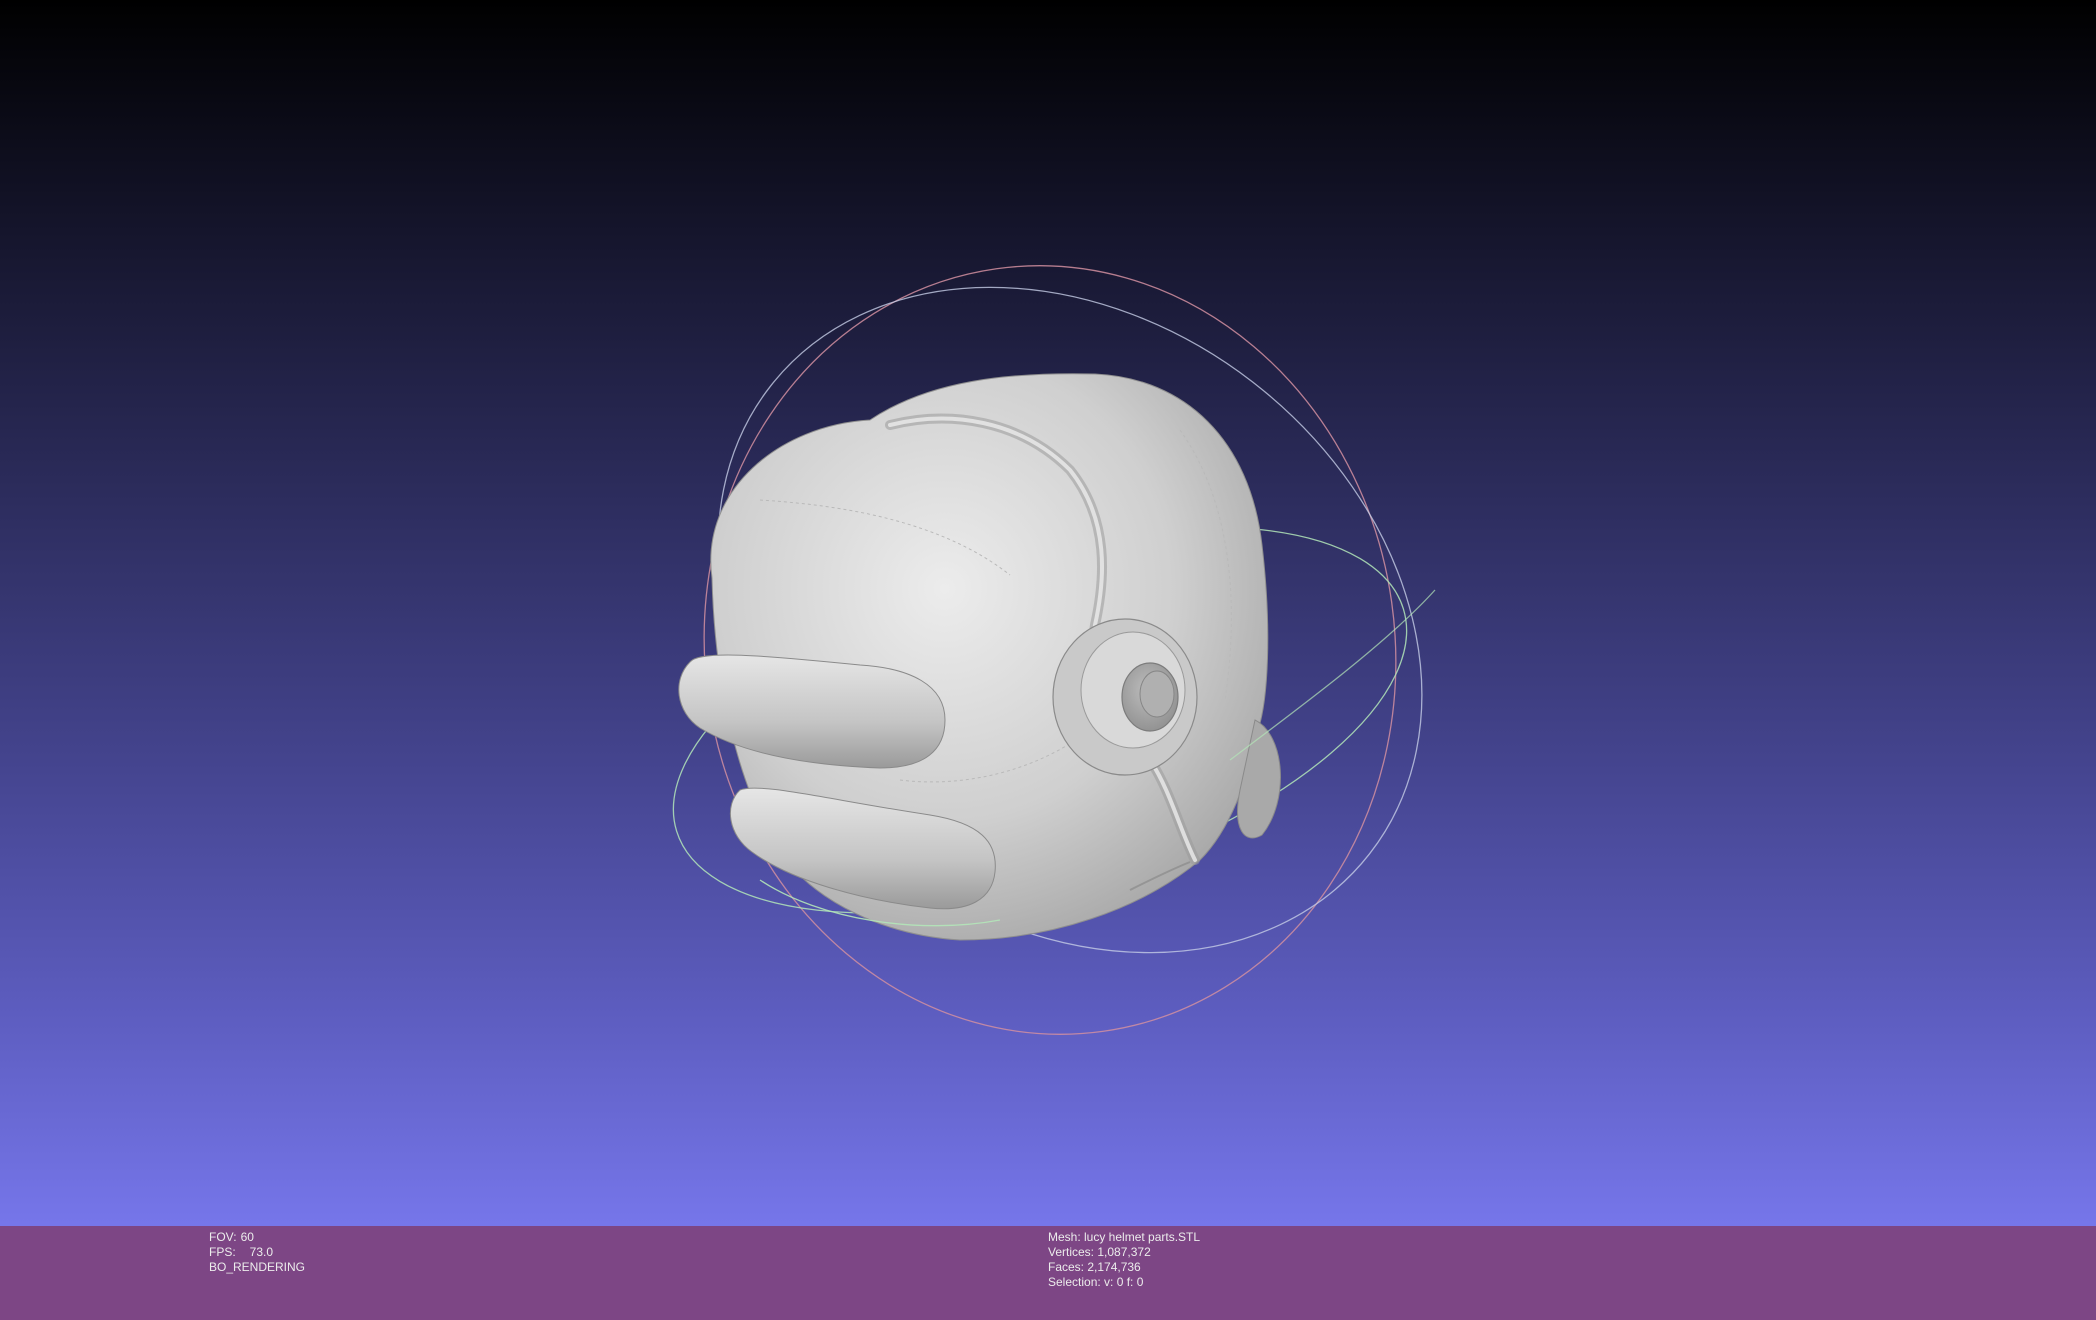  What do you see at coordinates (257, 1267) in the screenshot?
I see `render-mode: BO_RENDERING` at bounding box center [257, 1267].